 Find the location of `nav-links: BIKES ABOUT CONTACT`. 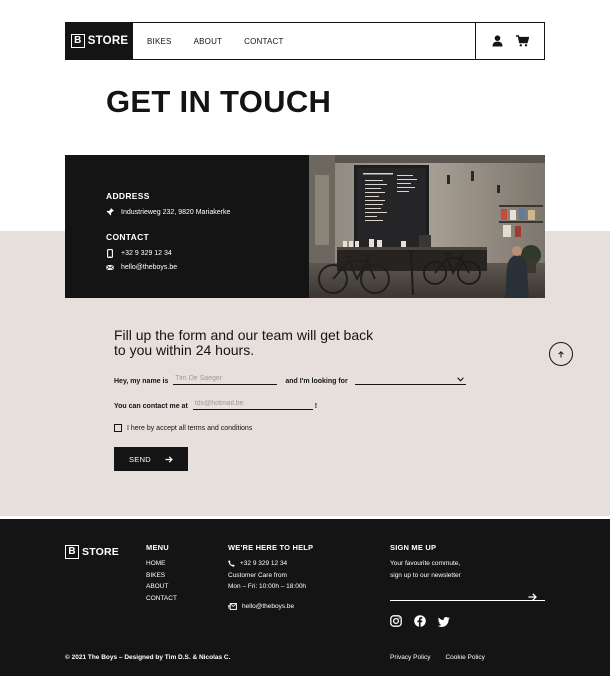

nav-links: BIKES ABOUT CONTACT is located at coordinates (304, 41).